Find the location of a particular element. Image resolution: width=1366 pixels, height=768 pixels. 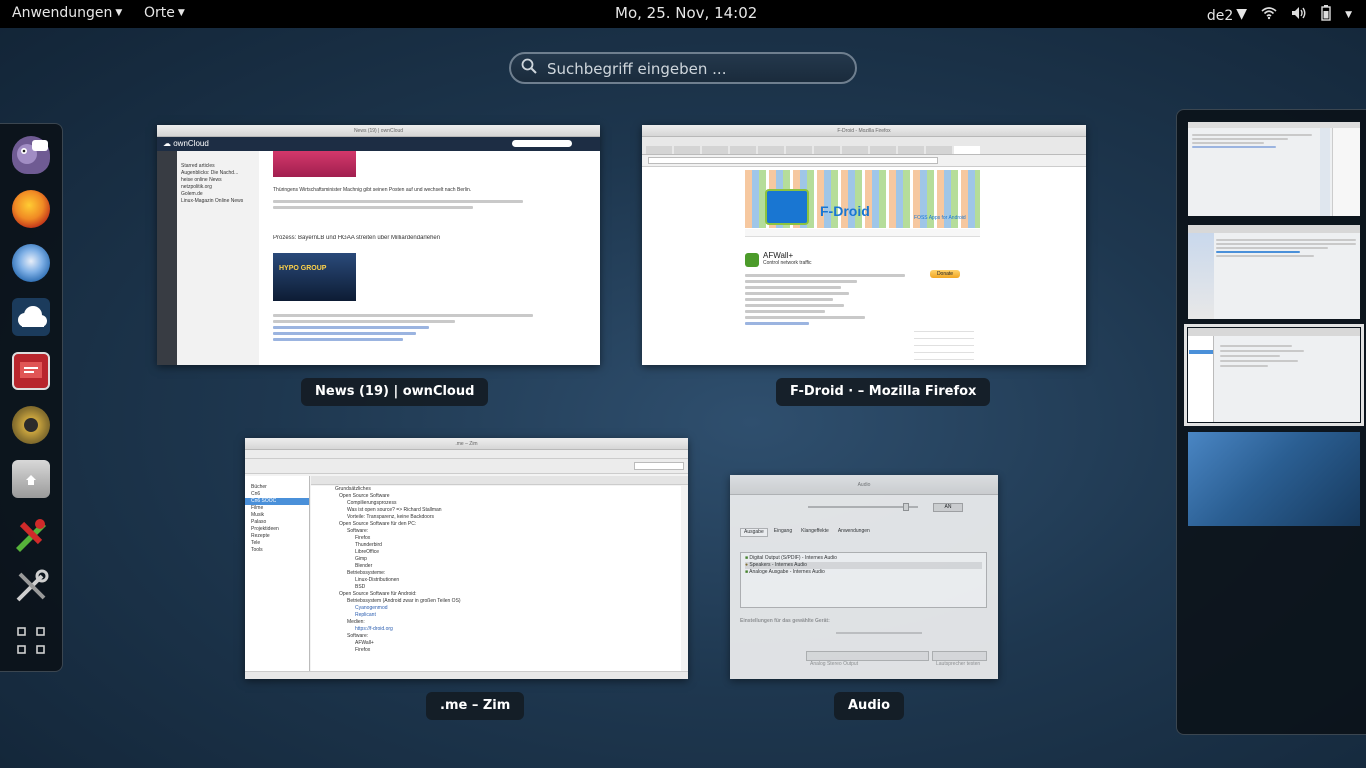

tab-input: Eingang is located at coordinates (783, 532).